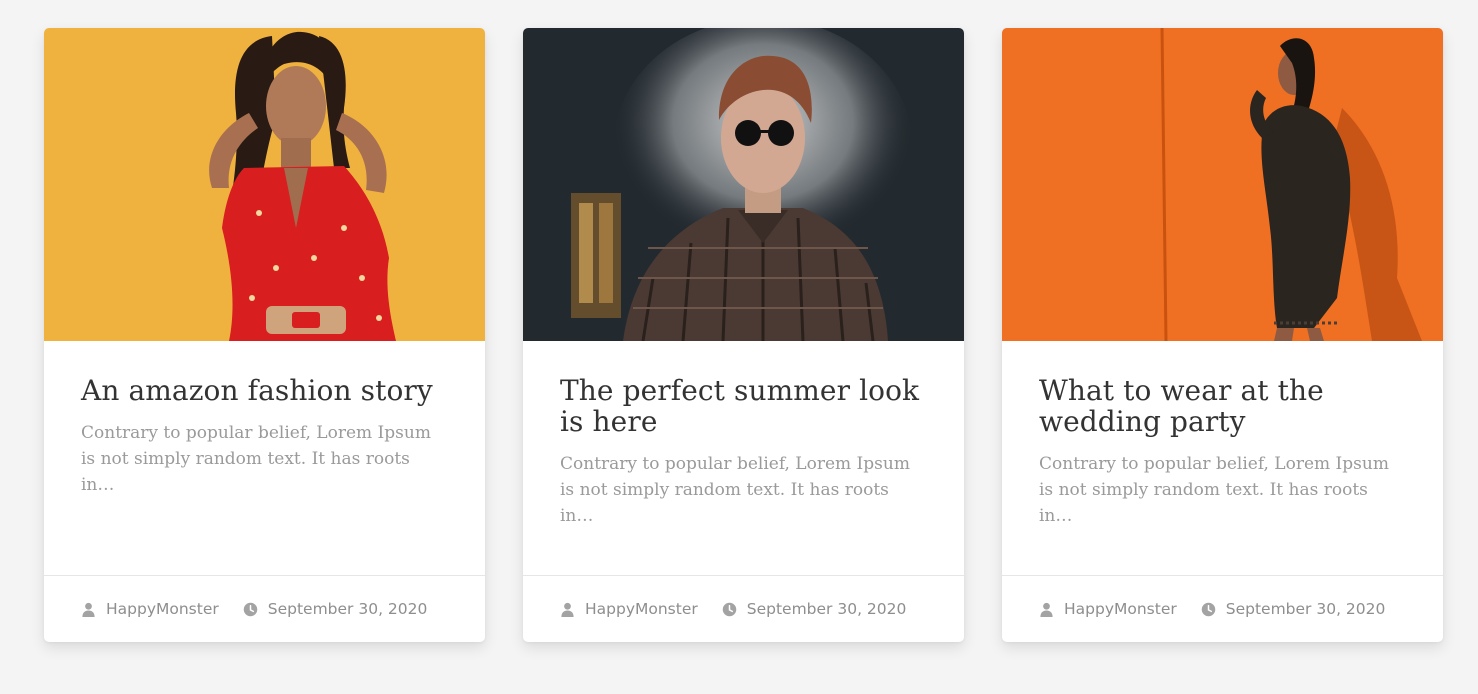  I want to click on post-title: What to wear at the wedding party, so click(1222, 406).